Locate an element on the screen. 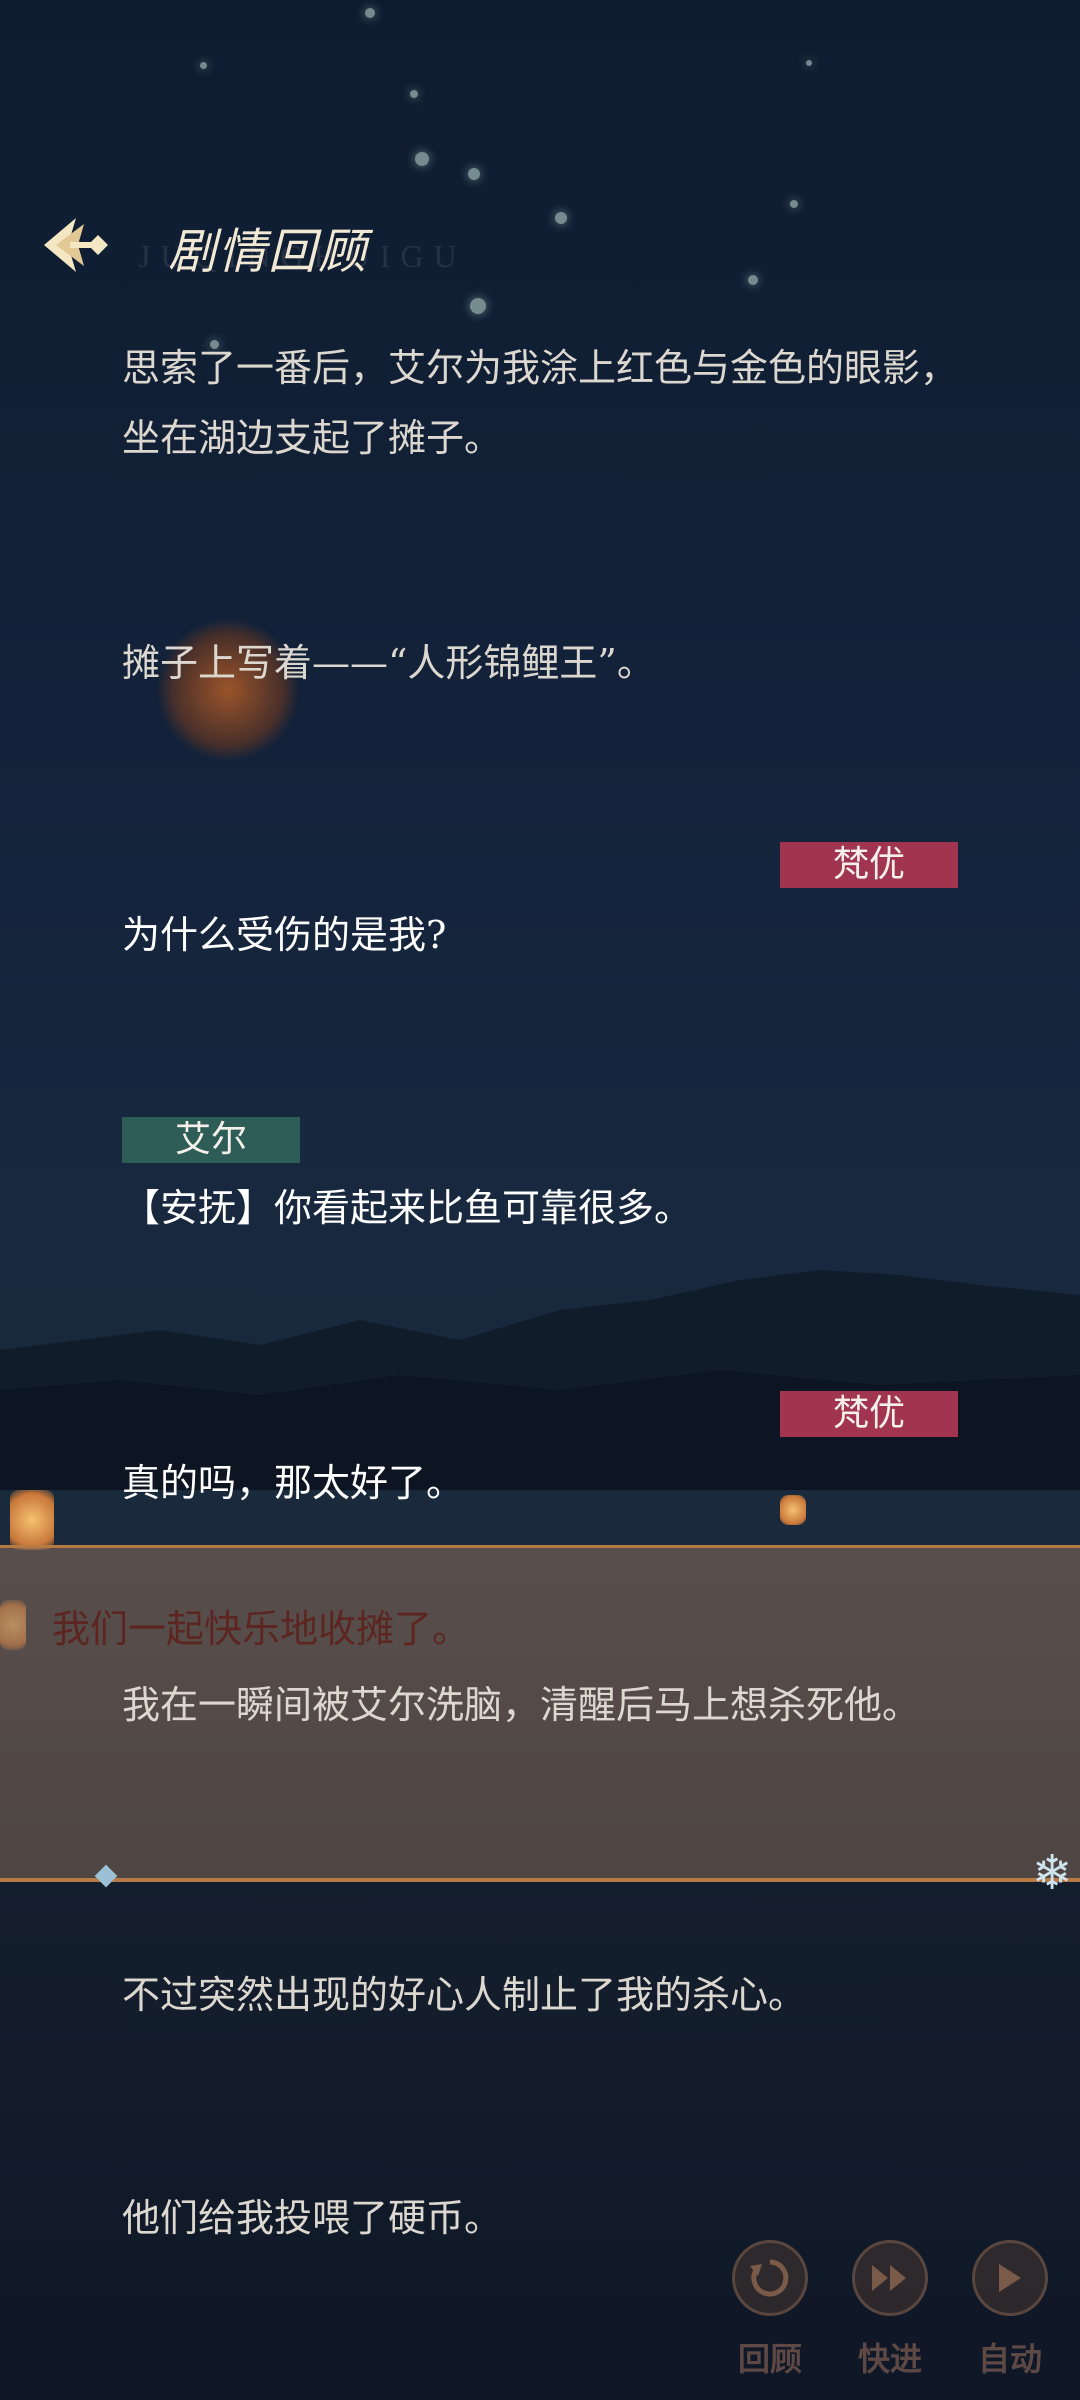 The width and height of the screenshot is (1080, 2400). narration-text: 不过突然出现的好心人制止了我的杀心。 is located at coordinates (464, 1995).